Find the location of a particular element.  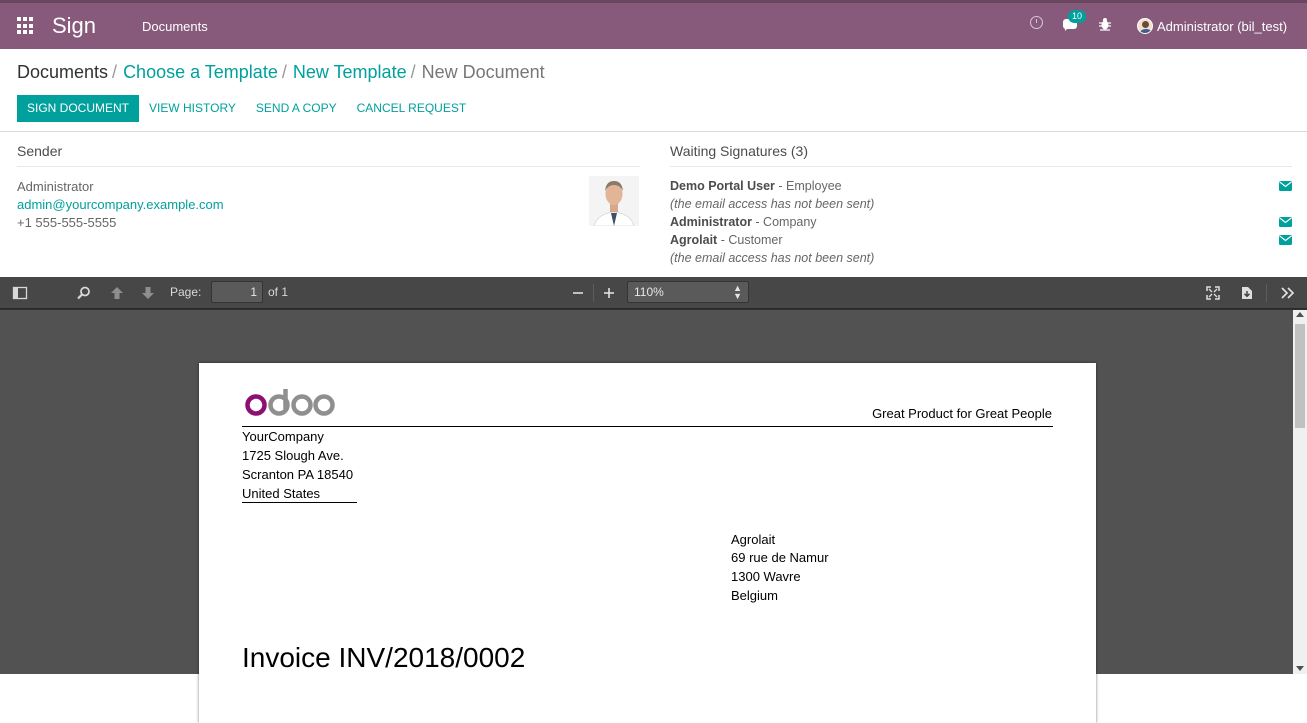

select-arrow-icon: ▲ ▼ is located at coordinates (737, 292).